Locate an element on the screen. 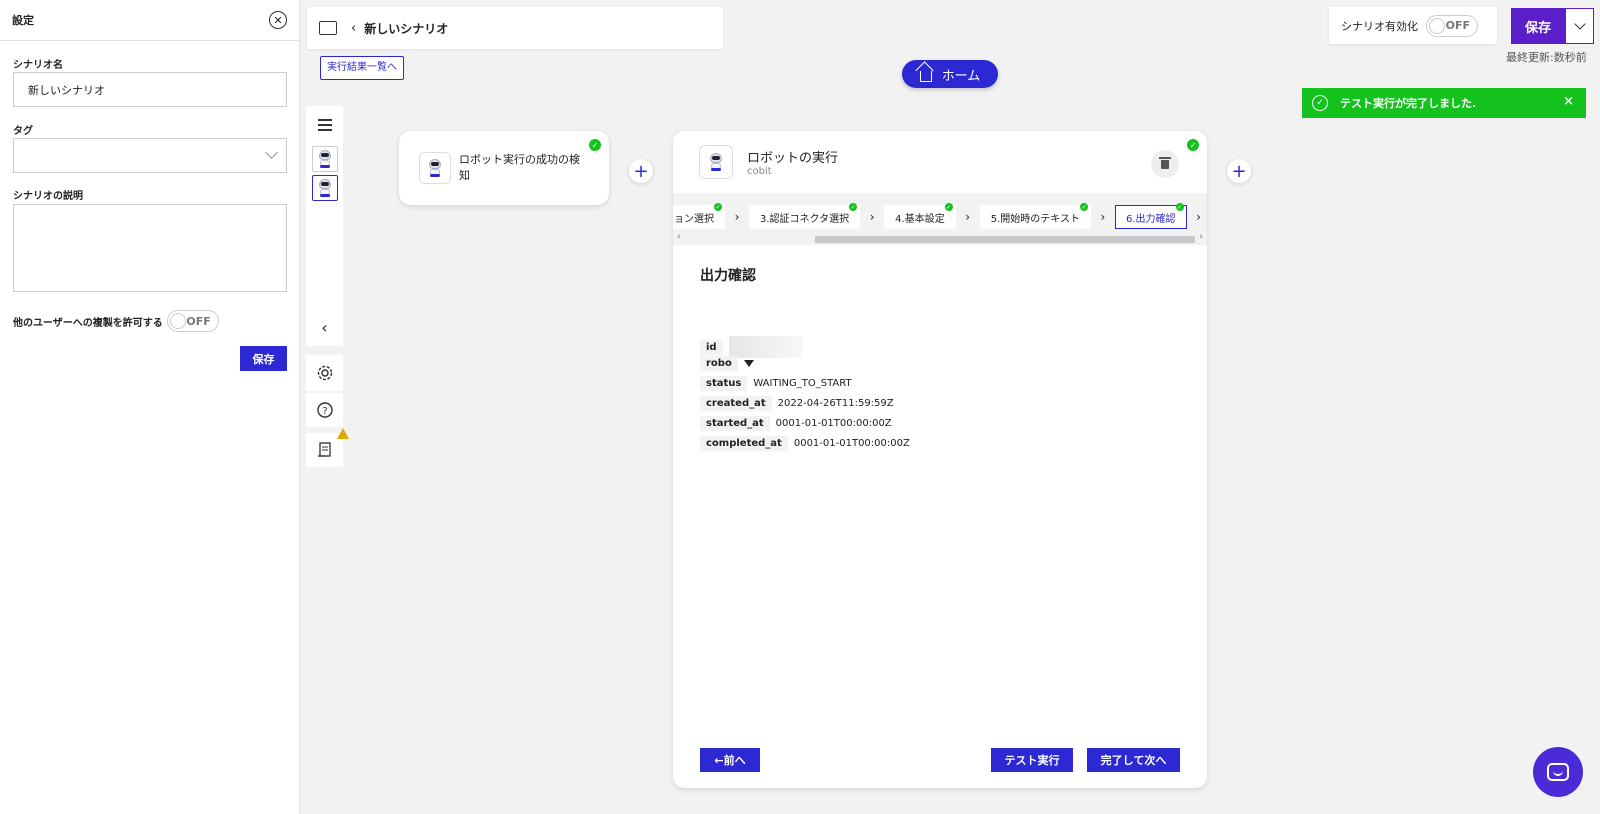 Image resolution: width=1600 pixels, height=814 pixels. output-title: 出力確認 is located at coordinates (728, 276).